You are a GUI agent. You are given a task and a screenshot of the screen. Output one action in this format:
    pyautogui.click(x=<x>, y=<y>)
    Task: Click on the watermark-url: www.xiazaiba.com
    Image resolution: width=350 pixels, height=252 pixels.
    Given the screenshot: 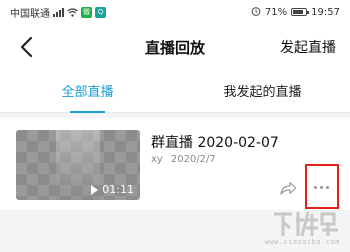 What is the action you would take?
    pyautogui.click(x=302, y=242)
    